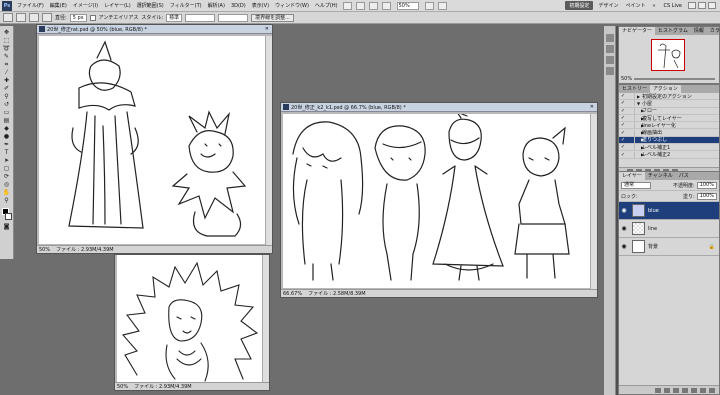 The image size is (720, 395). I want to click on move-tool-icon: ✥, so click(7, 32).